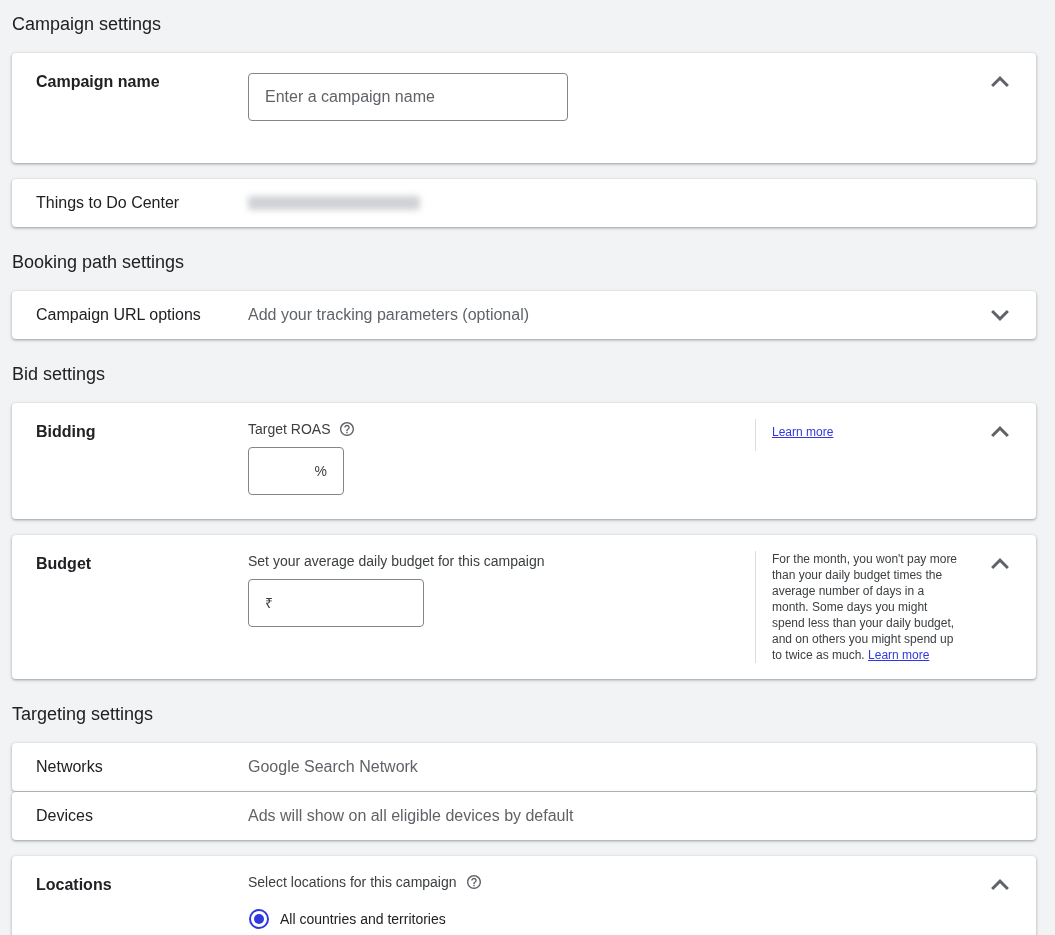 This screenshot has width=1055, height=935. I want to click on setting-label: Campaign name, so click(98, 81).